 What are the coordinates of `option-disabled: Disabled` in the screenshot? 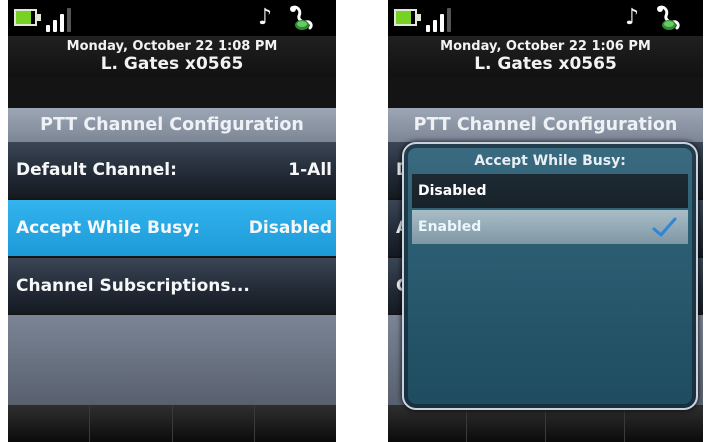 It's located at (550, 191).